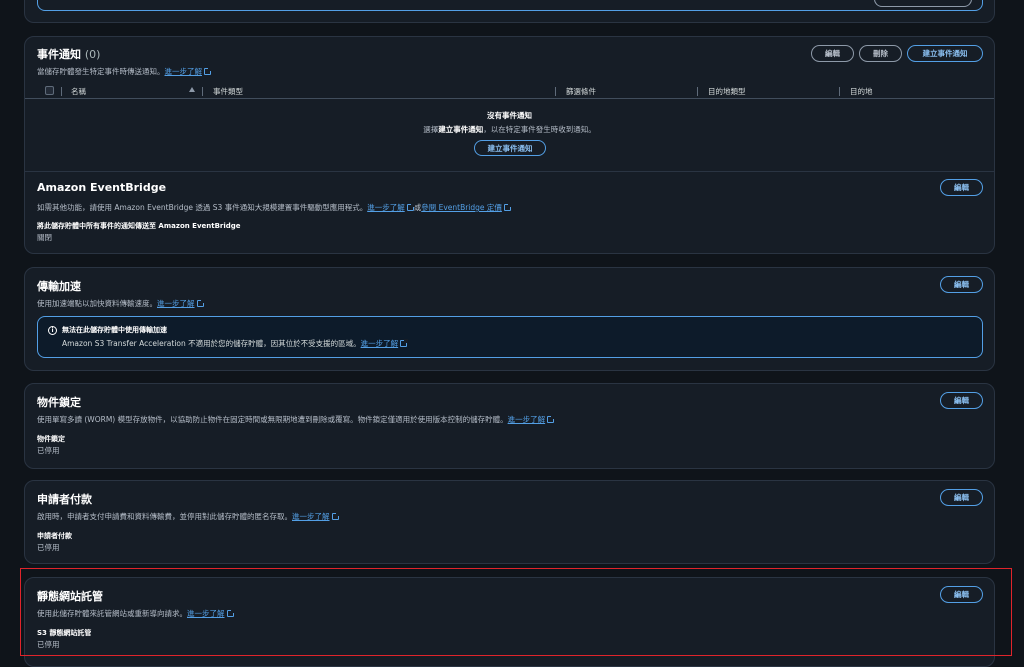 This screenshot has width=1024, height=667. Describe the element at coordinates (727, 91) in the screenshot. I see `column-destination-type: 目的地類型` at that location.